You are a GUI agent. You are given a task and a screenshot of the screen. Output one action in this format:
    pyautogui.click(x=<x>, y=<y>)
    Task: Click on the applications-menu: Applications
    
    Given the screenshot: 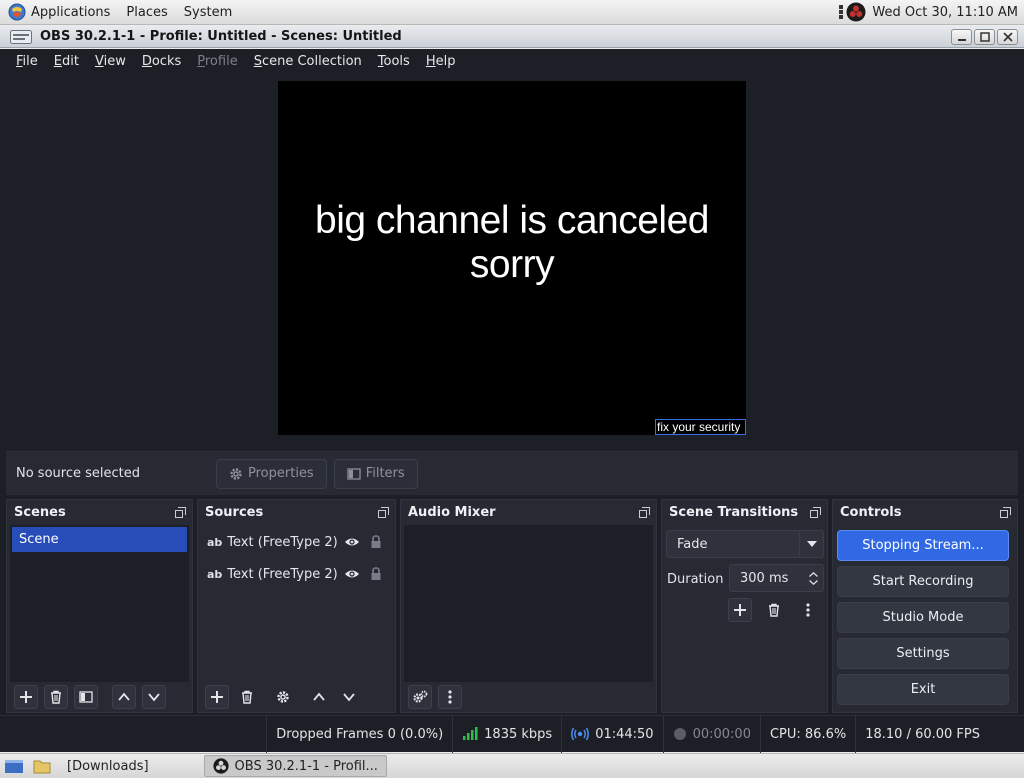 What is the action you would take?
    pyautogui.click(x=59, y=12)
    